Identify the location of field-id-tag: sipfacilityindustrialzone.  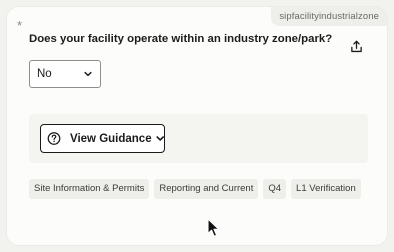
(329, 16).